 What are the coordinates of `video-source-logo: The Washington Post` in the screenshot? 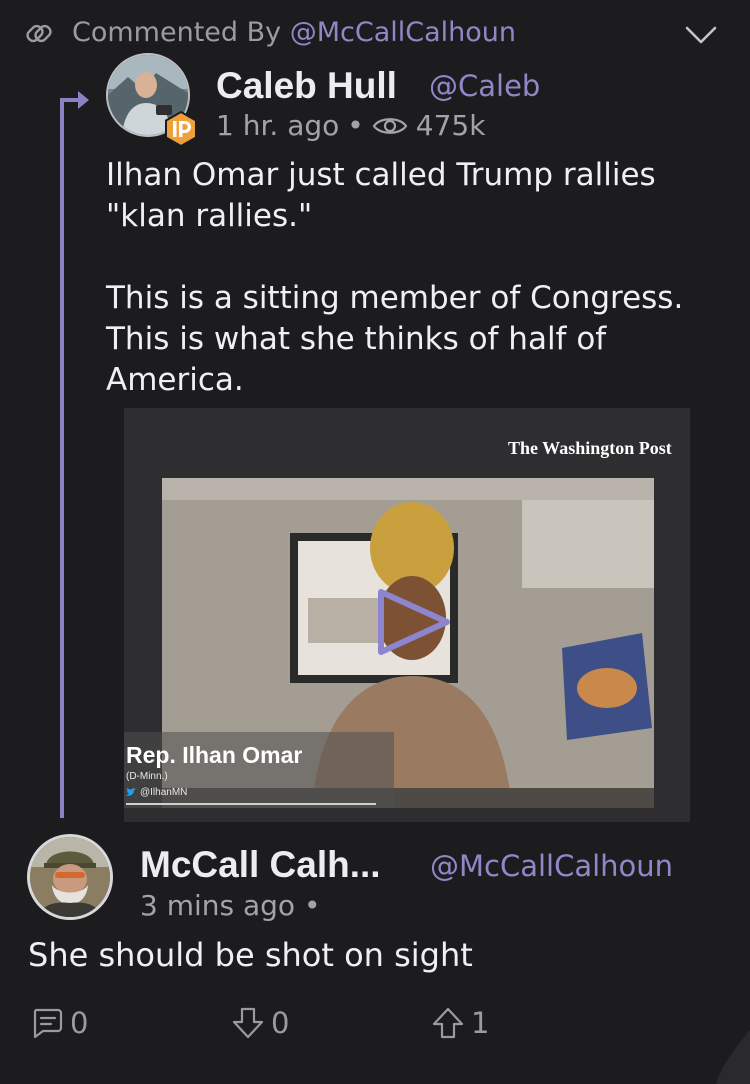 It's located at (590, 448).